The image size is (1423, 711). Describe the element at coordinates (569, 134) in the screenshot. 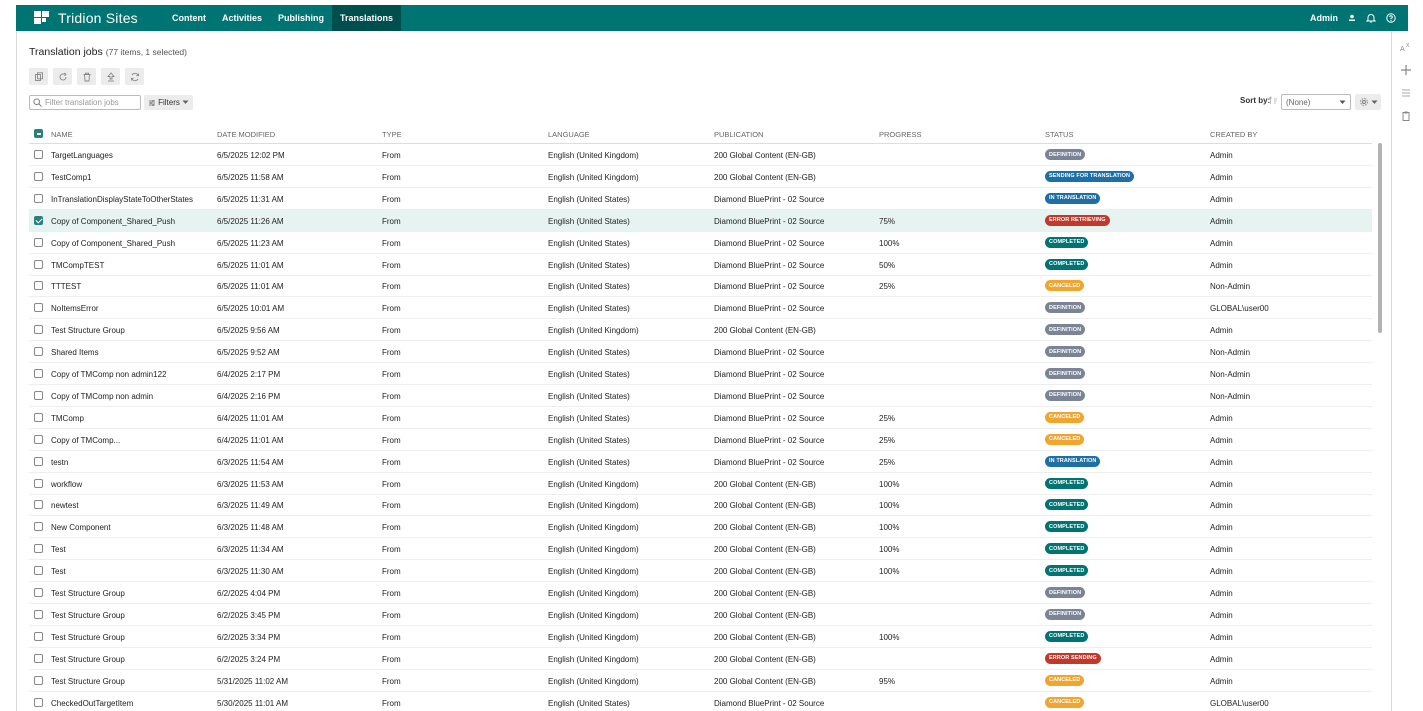

I see `col-language: LANGUAGE` at that location.